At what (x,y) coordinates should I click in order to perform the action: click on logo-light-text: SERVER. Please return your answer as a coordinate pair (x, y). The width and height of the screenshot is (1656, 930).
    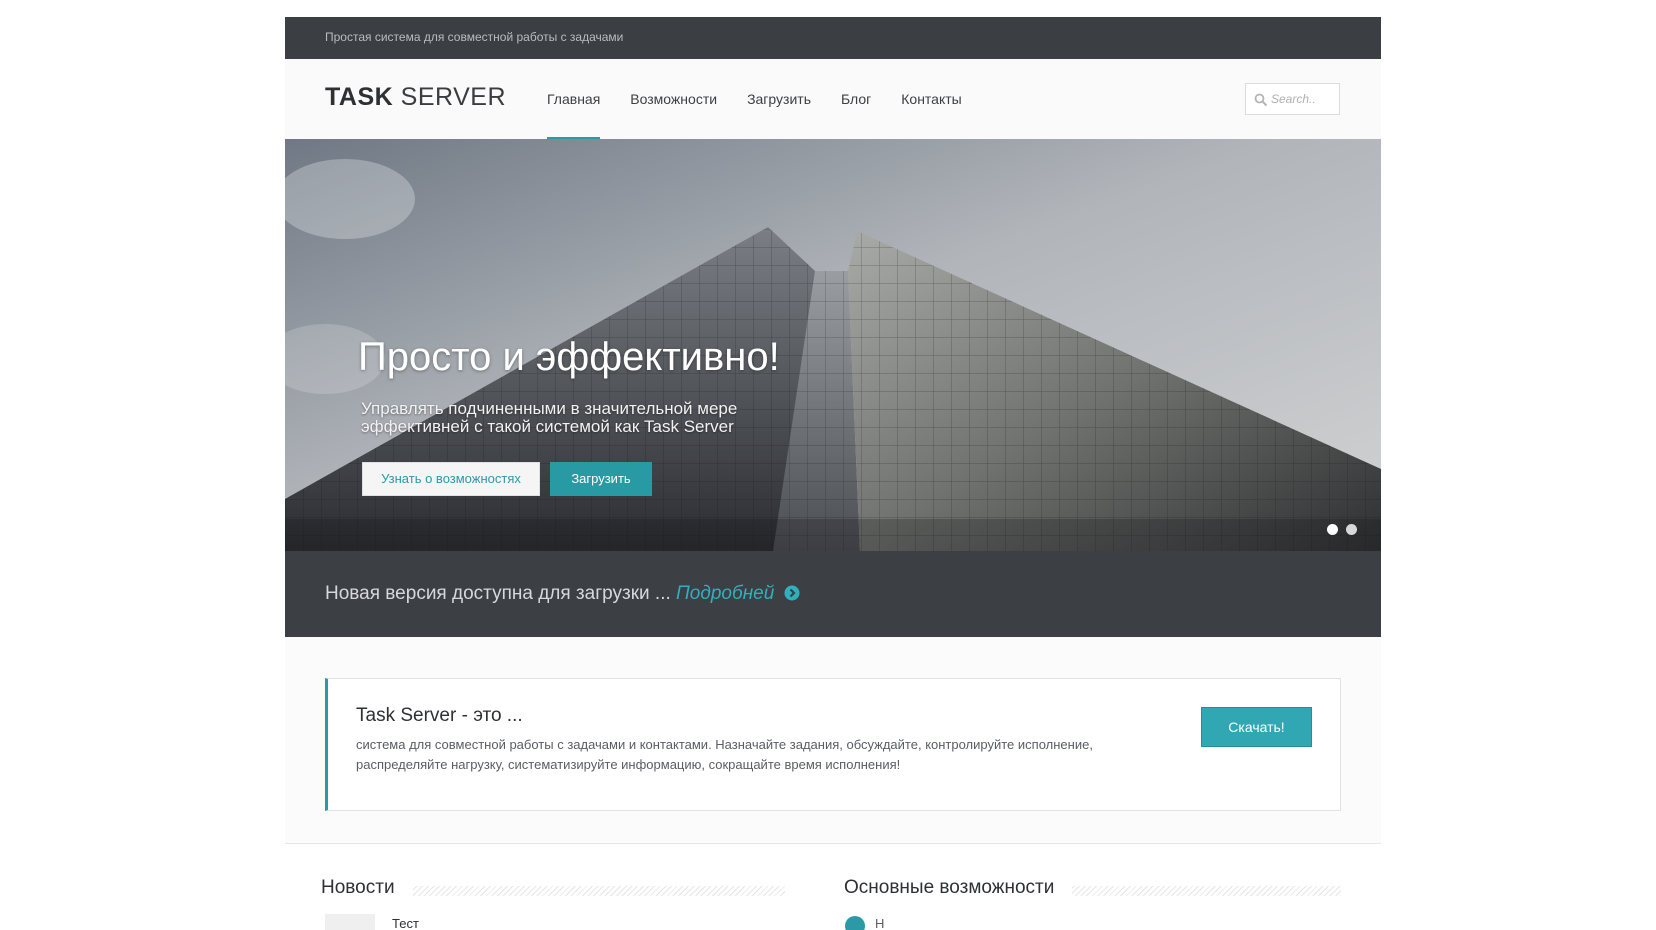
    Looking at the image, I should click on (453, 97).